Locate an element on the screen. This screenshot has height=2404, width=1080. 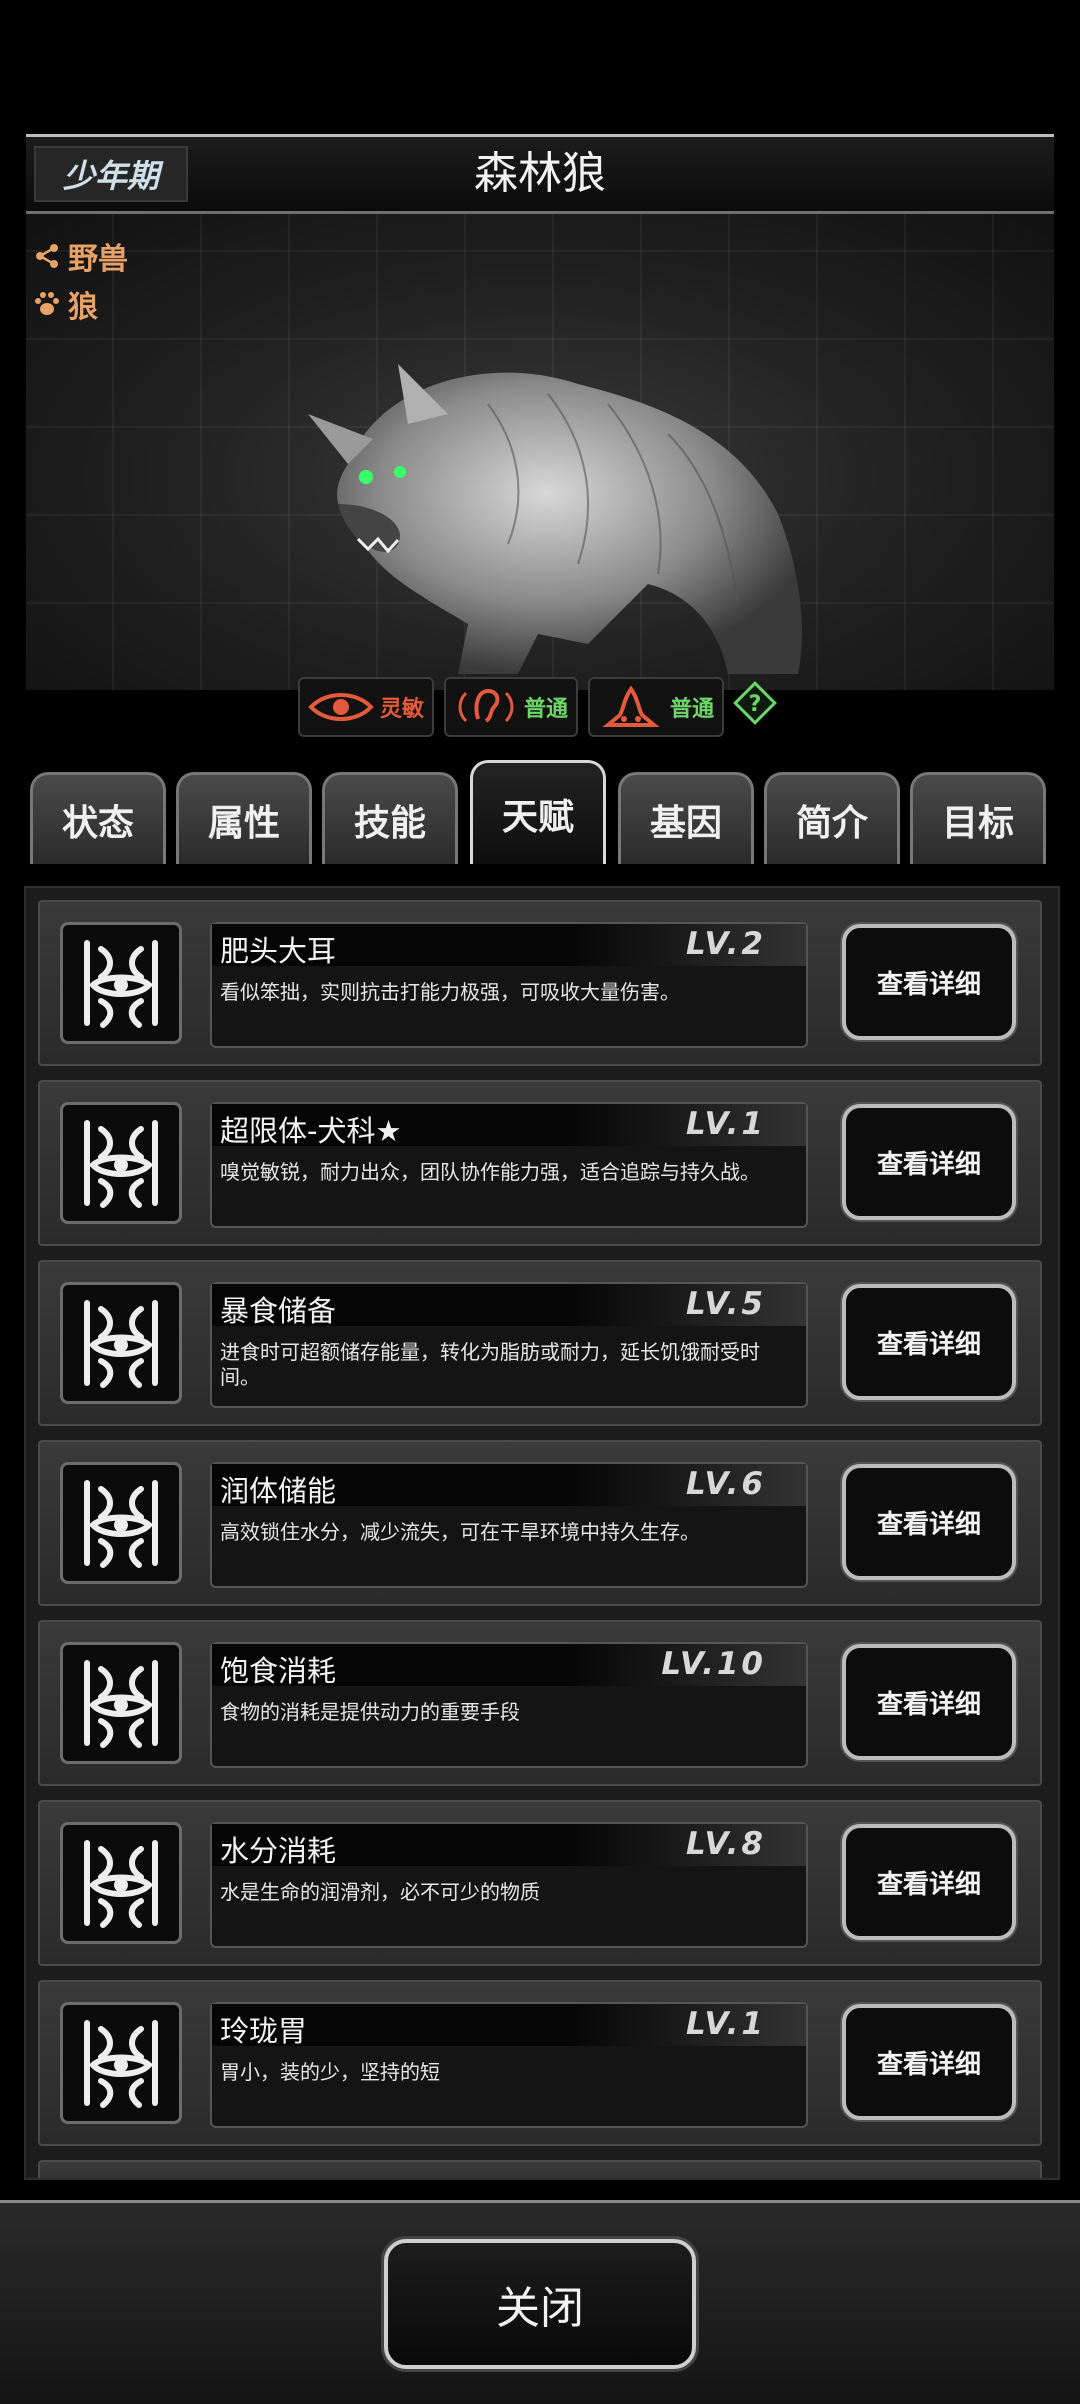
sense-sight: 灵敏 is located at coordinates (366, 707).